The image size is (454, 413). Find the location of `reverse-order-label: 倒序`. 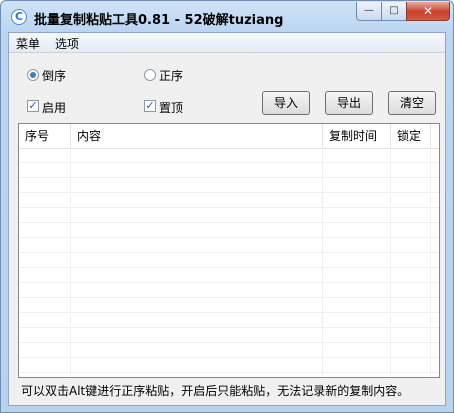

reverse-order-label: 倒序 is located at coordinates (54, 75).